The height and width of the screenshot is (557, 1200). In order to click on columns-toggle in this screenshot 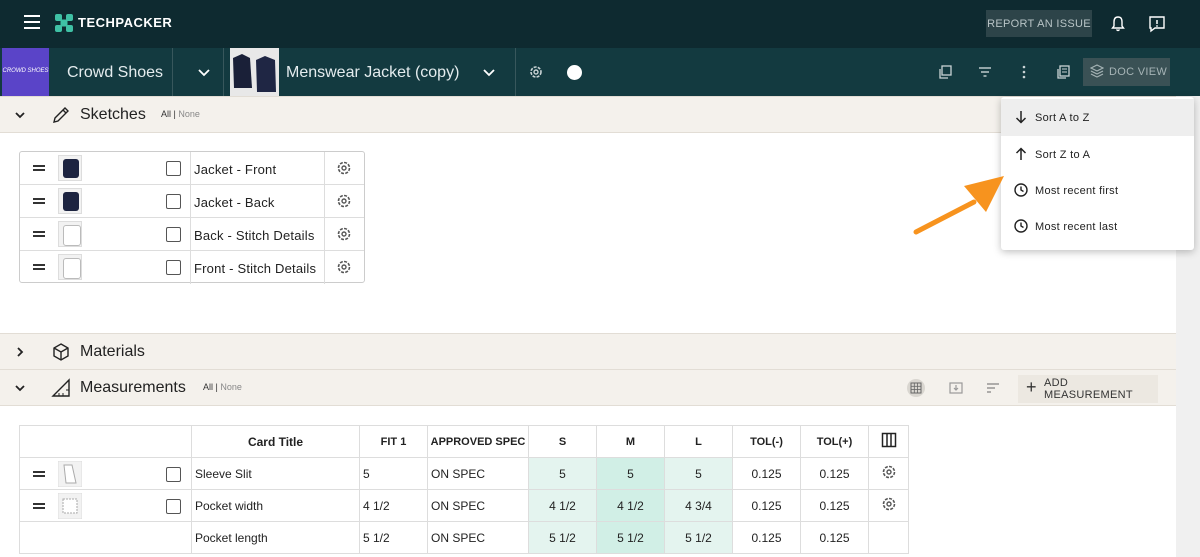, I will do `click(888, 441)`.